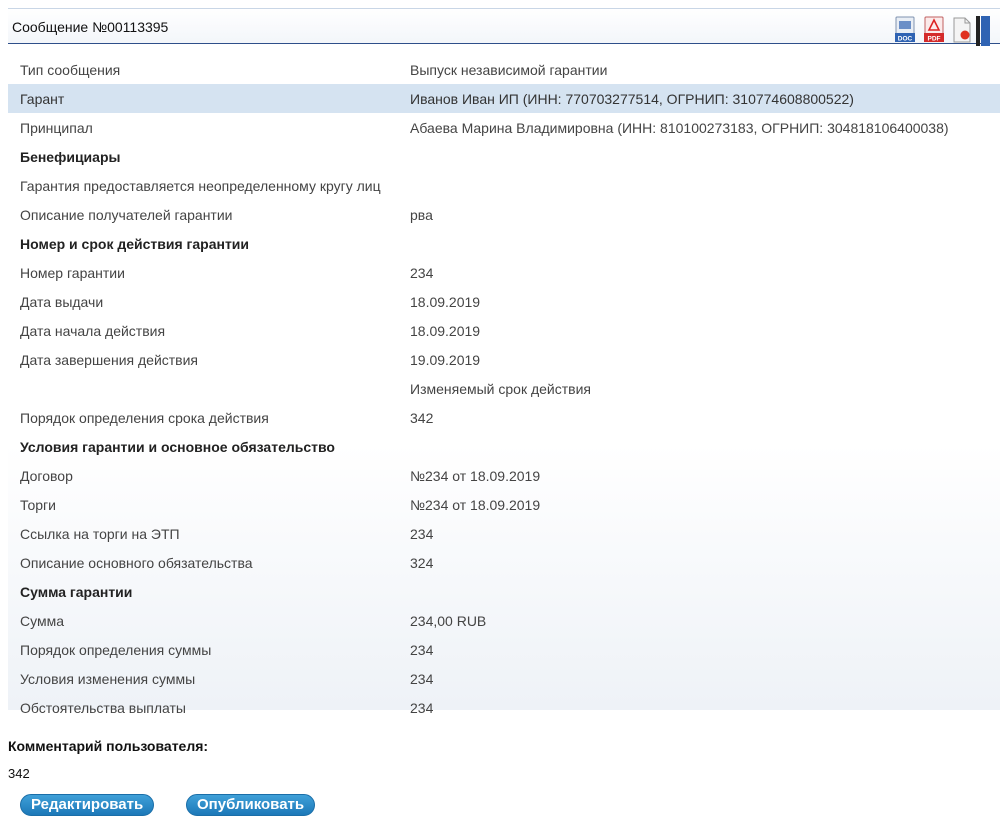 The height and width of the screenshot is (816, 1000). I want to click on row-amount-change-conditions: Условия изменения суммы 234, so click(504, 678).